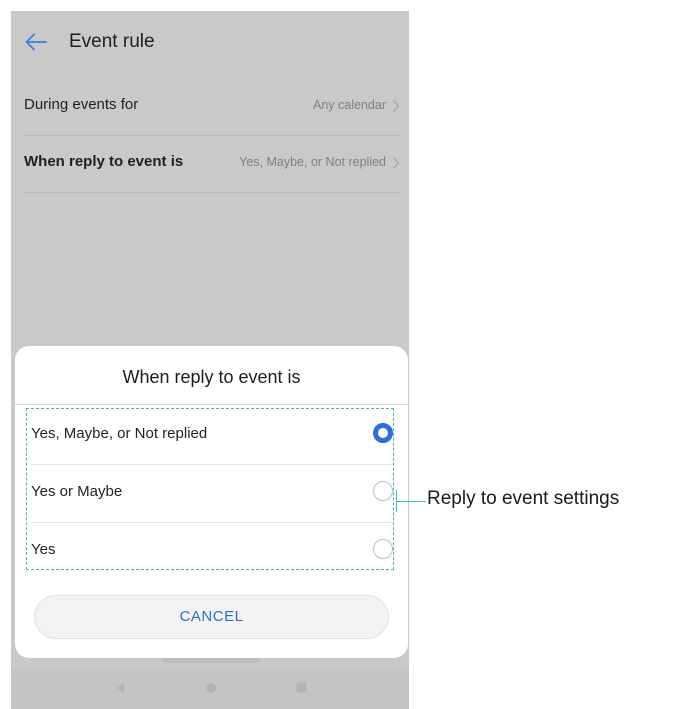 This screenshot has height=709, width=696. I want to click on divider, so click(211, 404).